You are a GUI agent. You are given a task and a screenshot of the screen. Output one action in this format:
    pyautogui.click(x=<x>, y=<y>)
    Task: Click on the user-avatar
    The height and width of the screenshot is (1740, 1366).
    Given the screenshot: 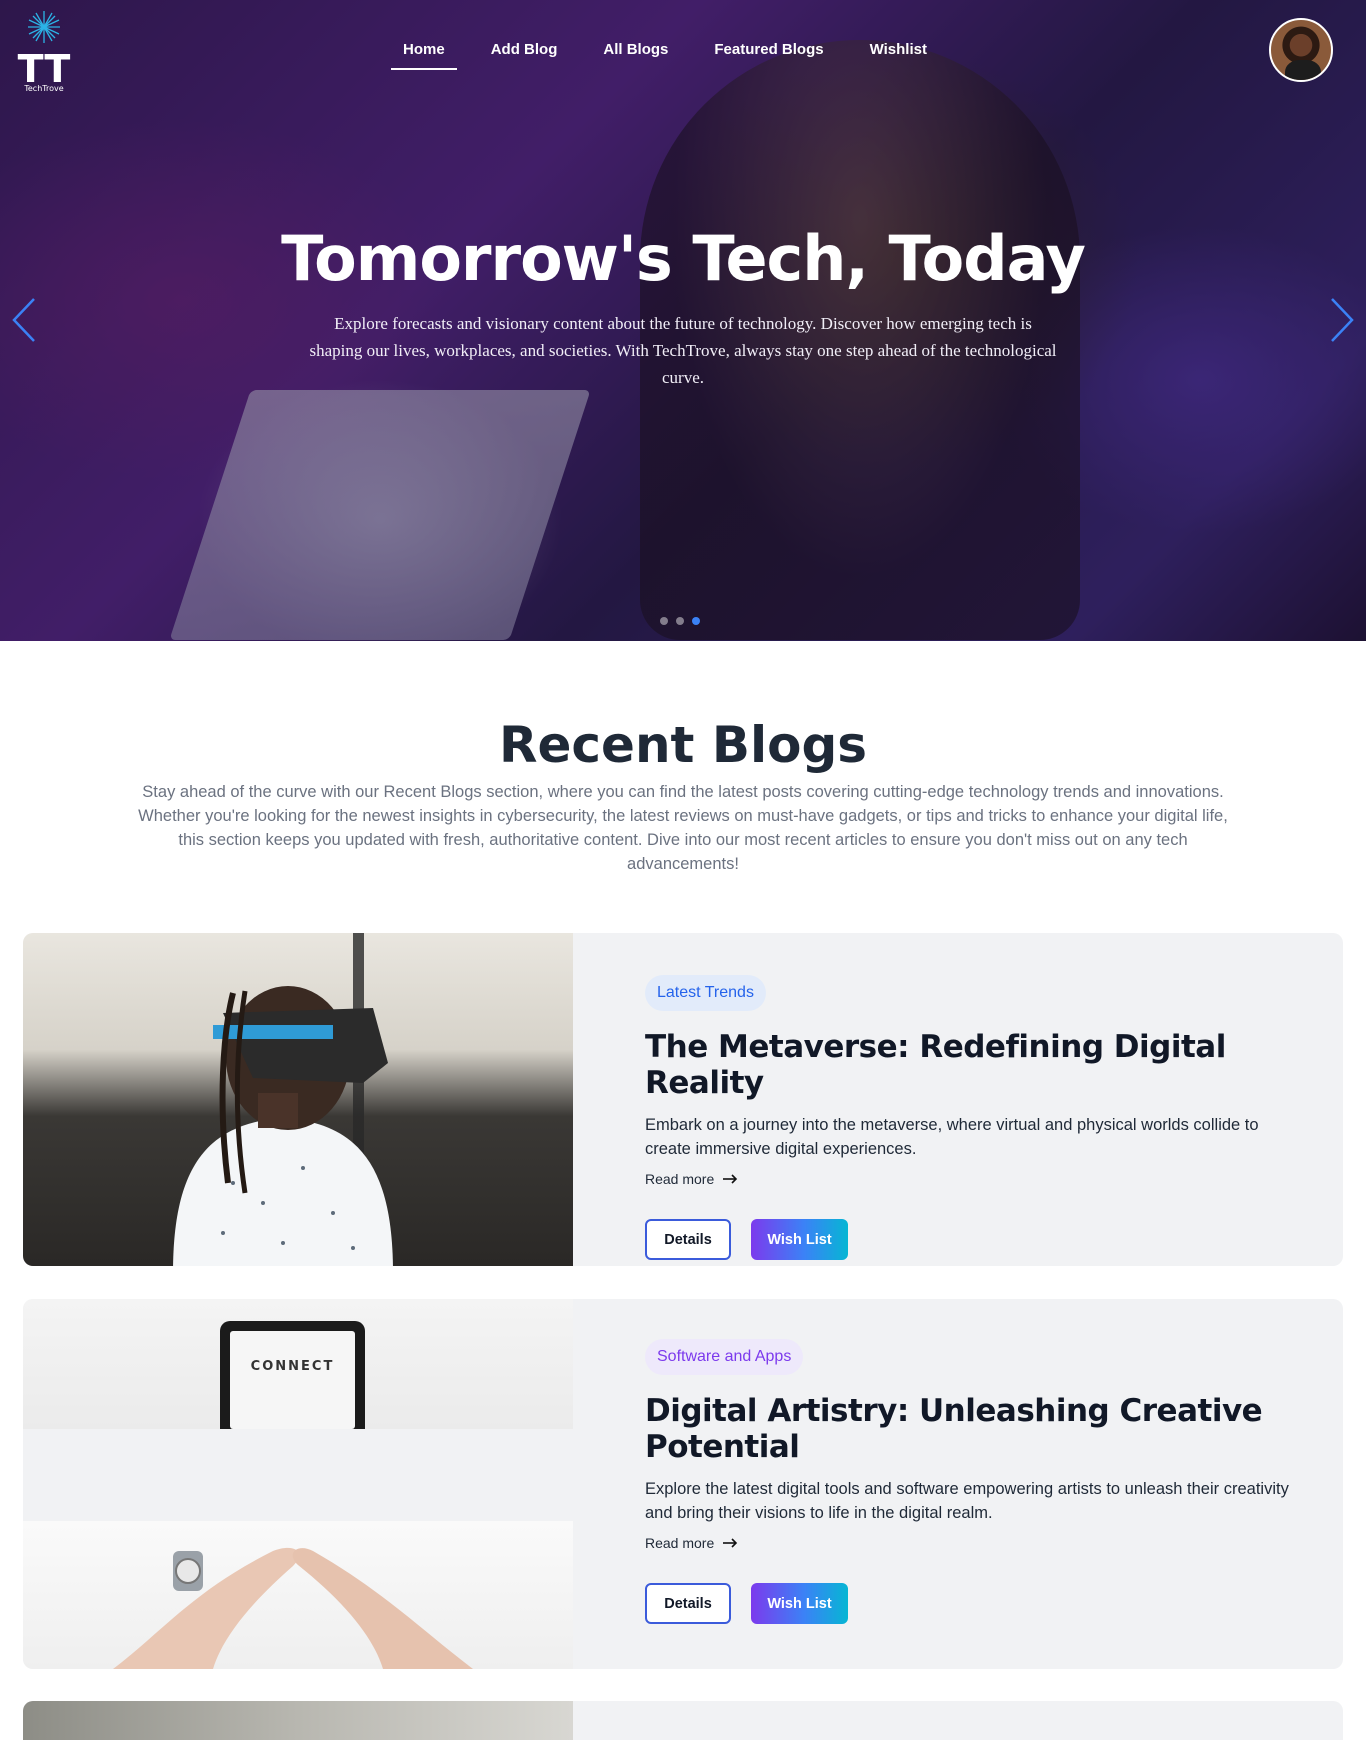 What is the action you would take?
    pyautogui.click(x=1301, y=50)
    